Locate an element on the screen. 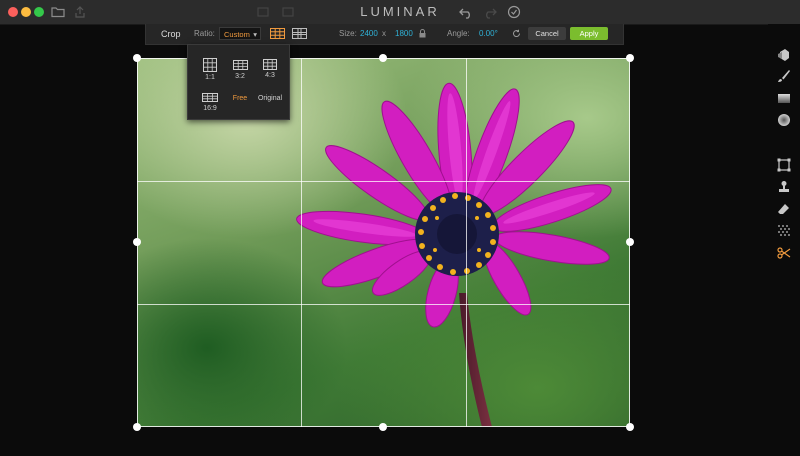 Image resolution: width=800 pixels, height=456 pixels. lock-icon is located at coordinates (422, 33).